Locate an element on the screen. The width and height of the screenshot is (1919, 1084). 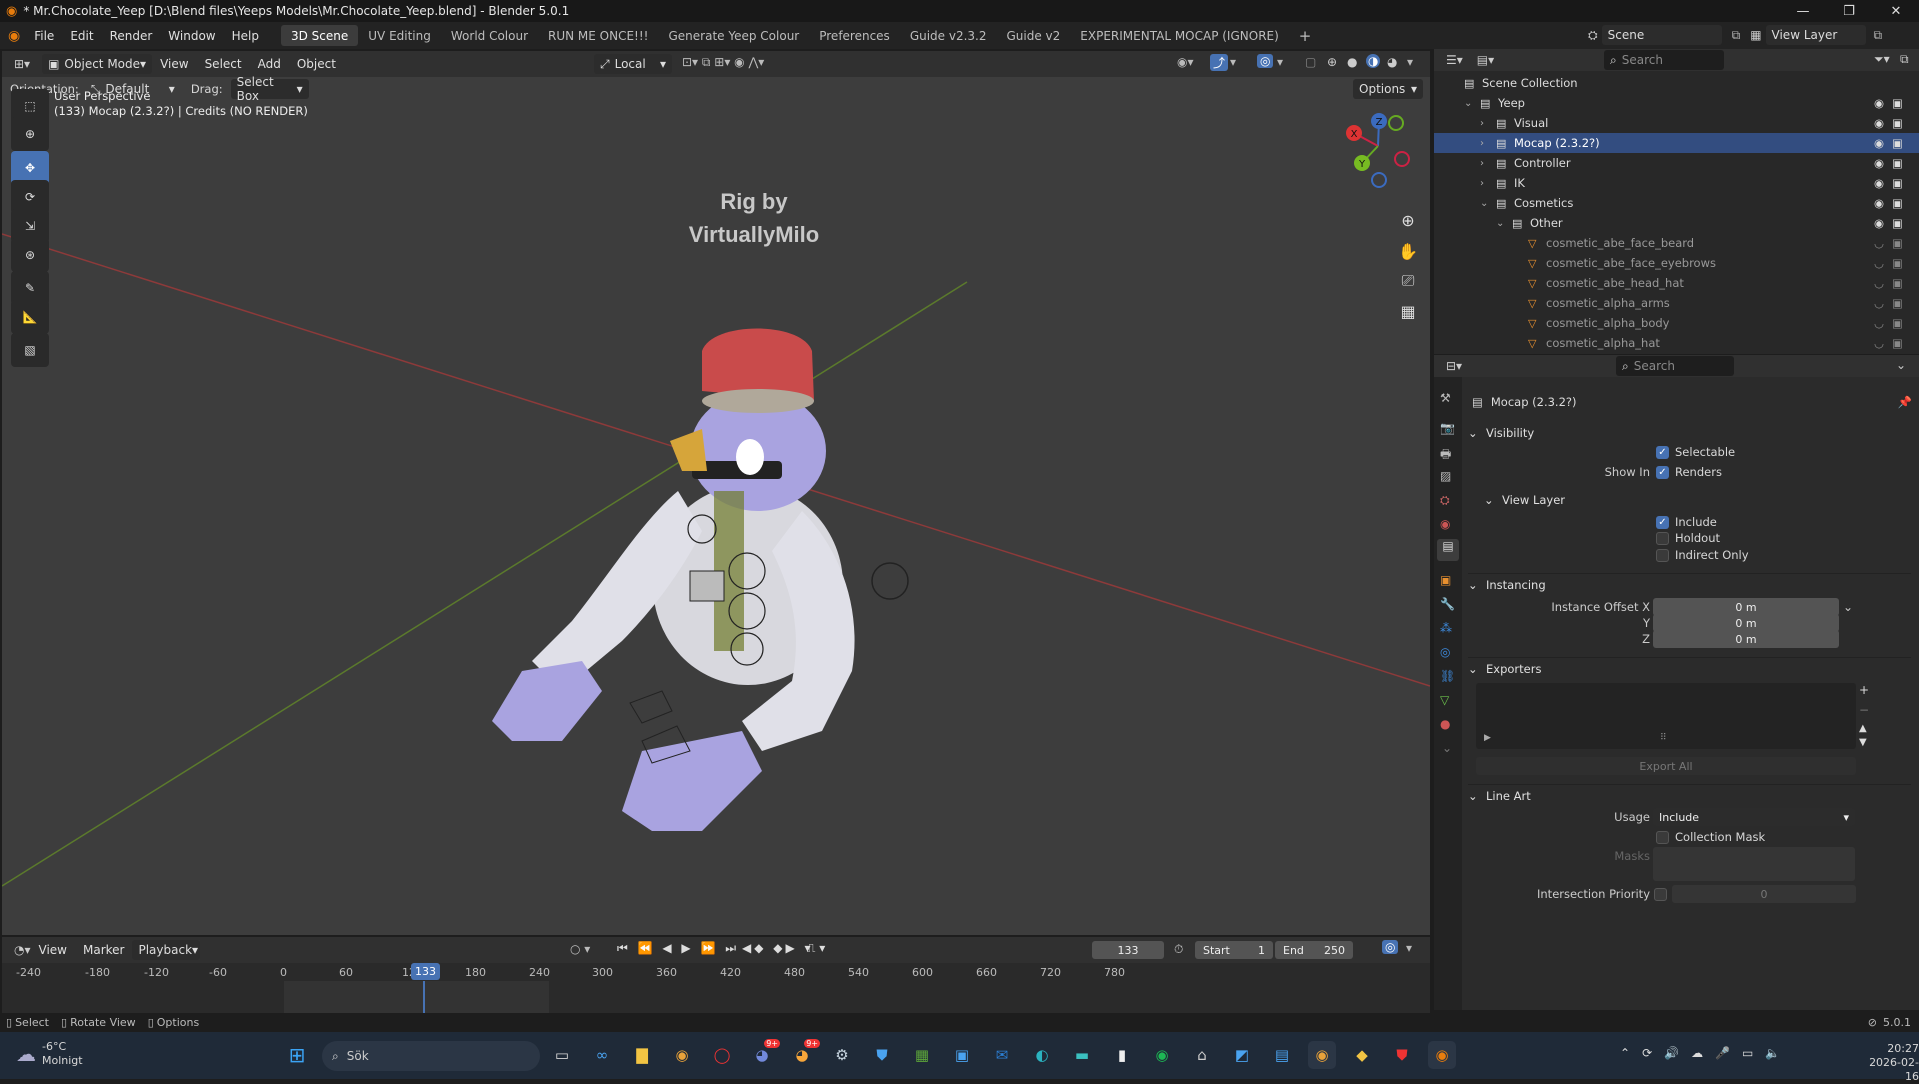
remove-exporter-icon: − is located at coordinates (1864, 710).